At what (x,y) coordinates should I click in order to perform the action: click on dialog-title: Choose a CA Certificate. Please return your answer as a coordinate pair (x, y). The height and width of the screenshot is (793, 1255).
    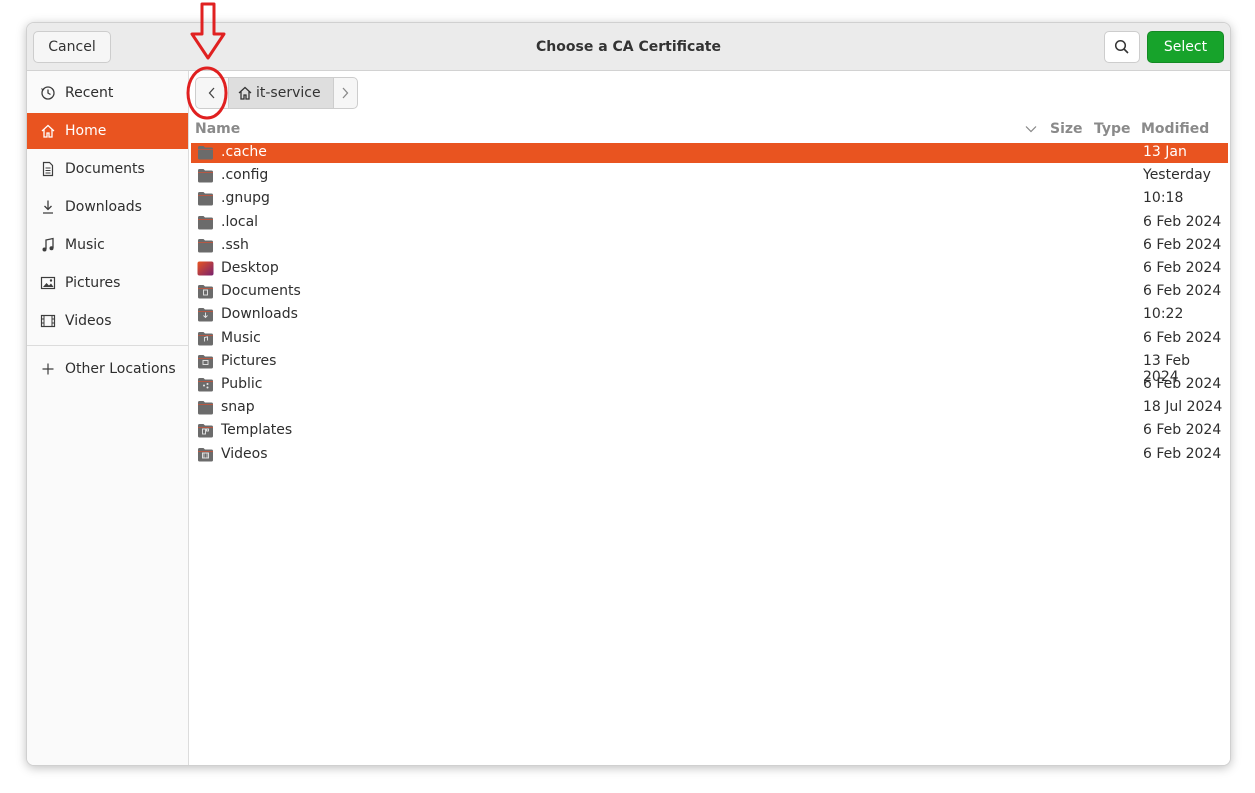
    Looking at the image, I should click on (628, 46).